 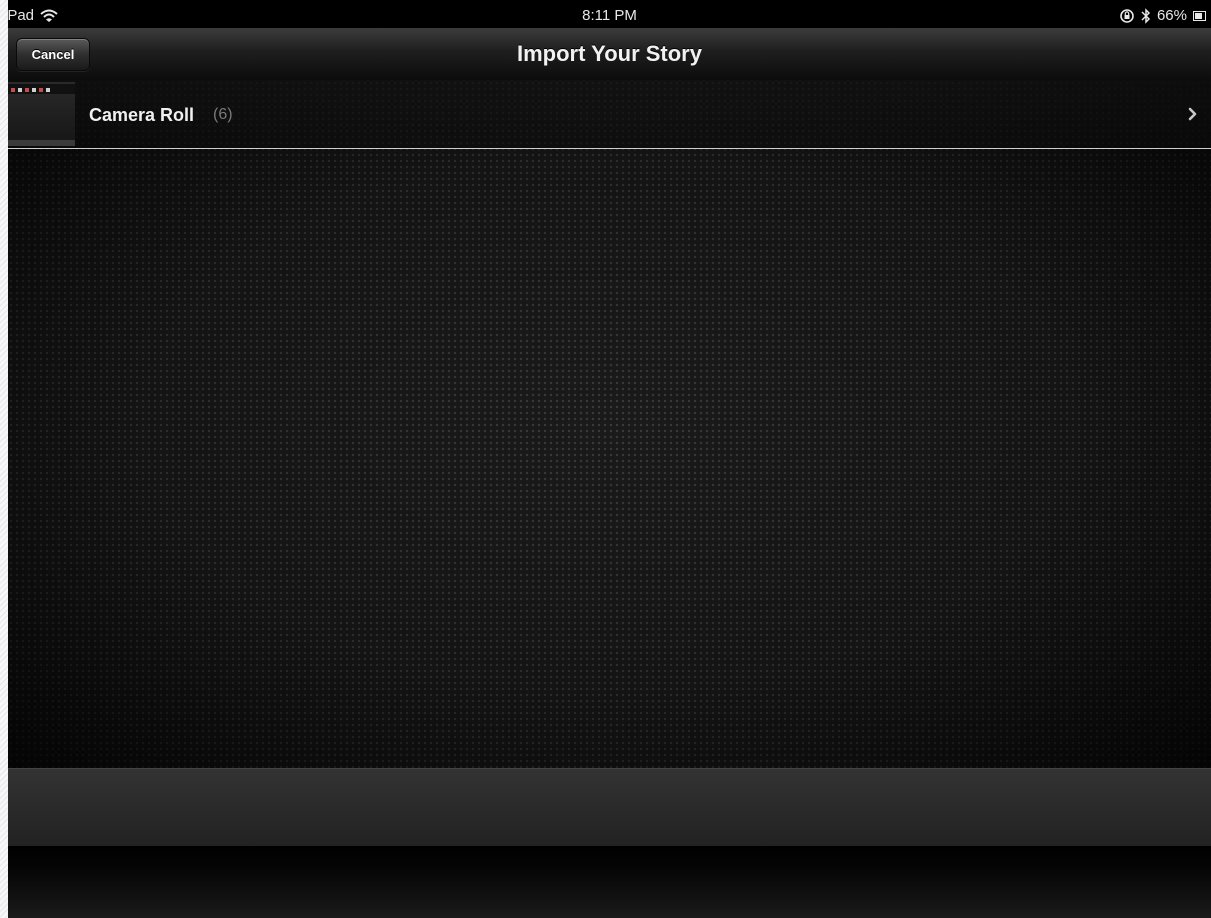 I want to click on navigation-bar: Cancel Import Your Story, so click(x=609, y=54).